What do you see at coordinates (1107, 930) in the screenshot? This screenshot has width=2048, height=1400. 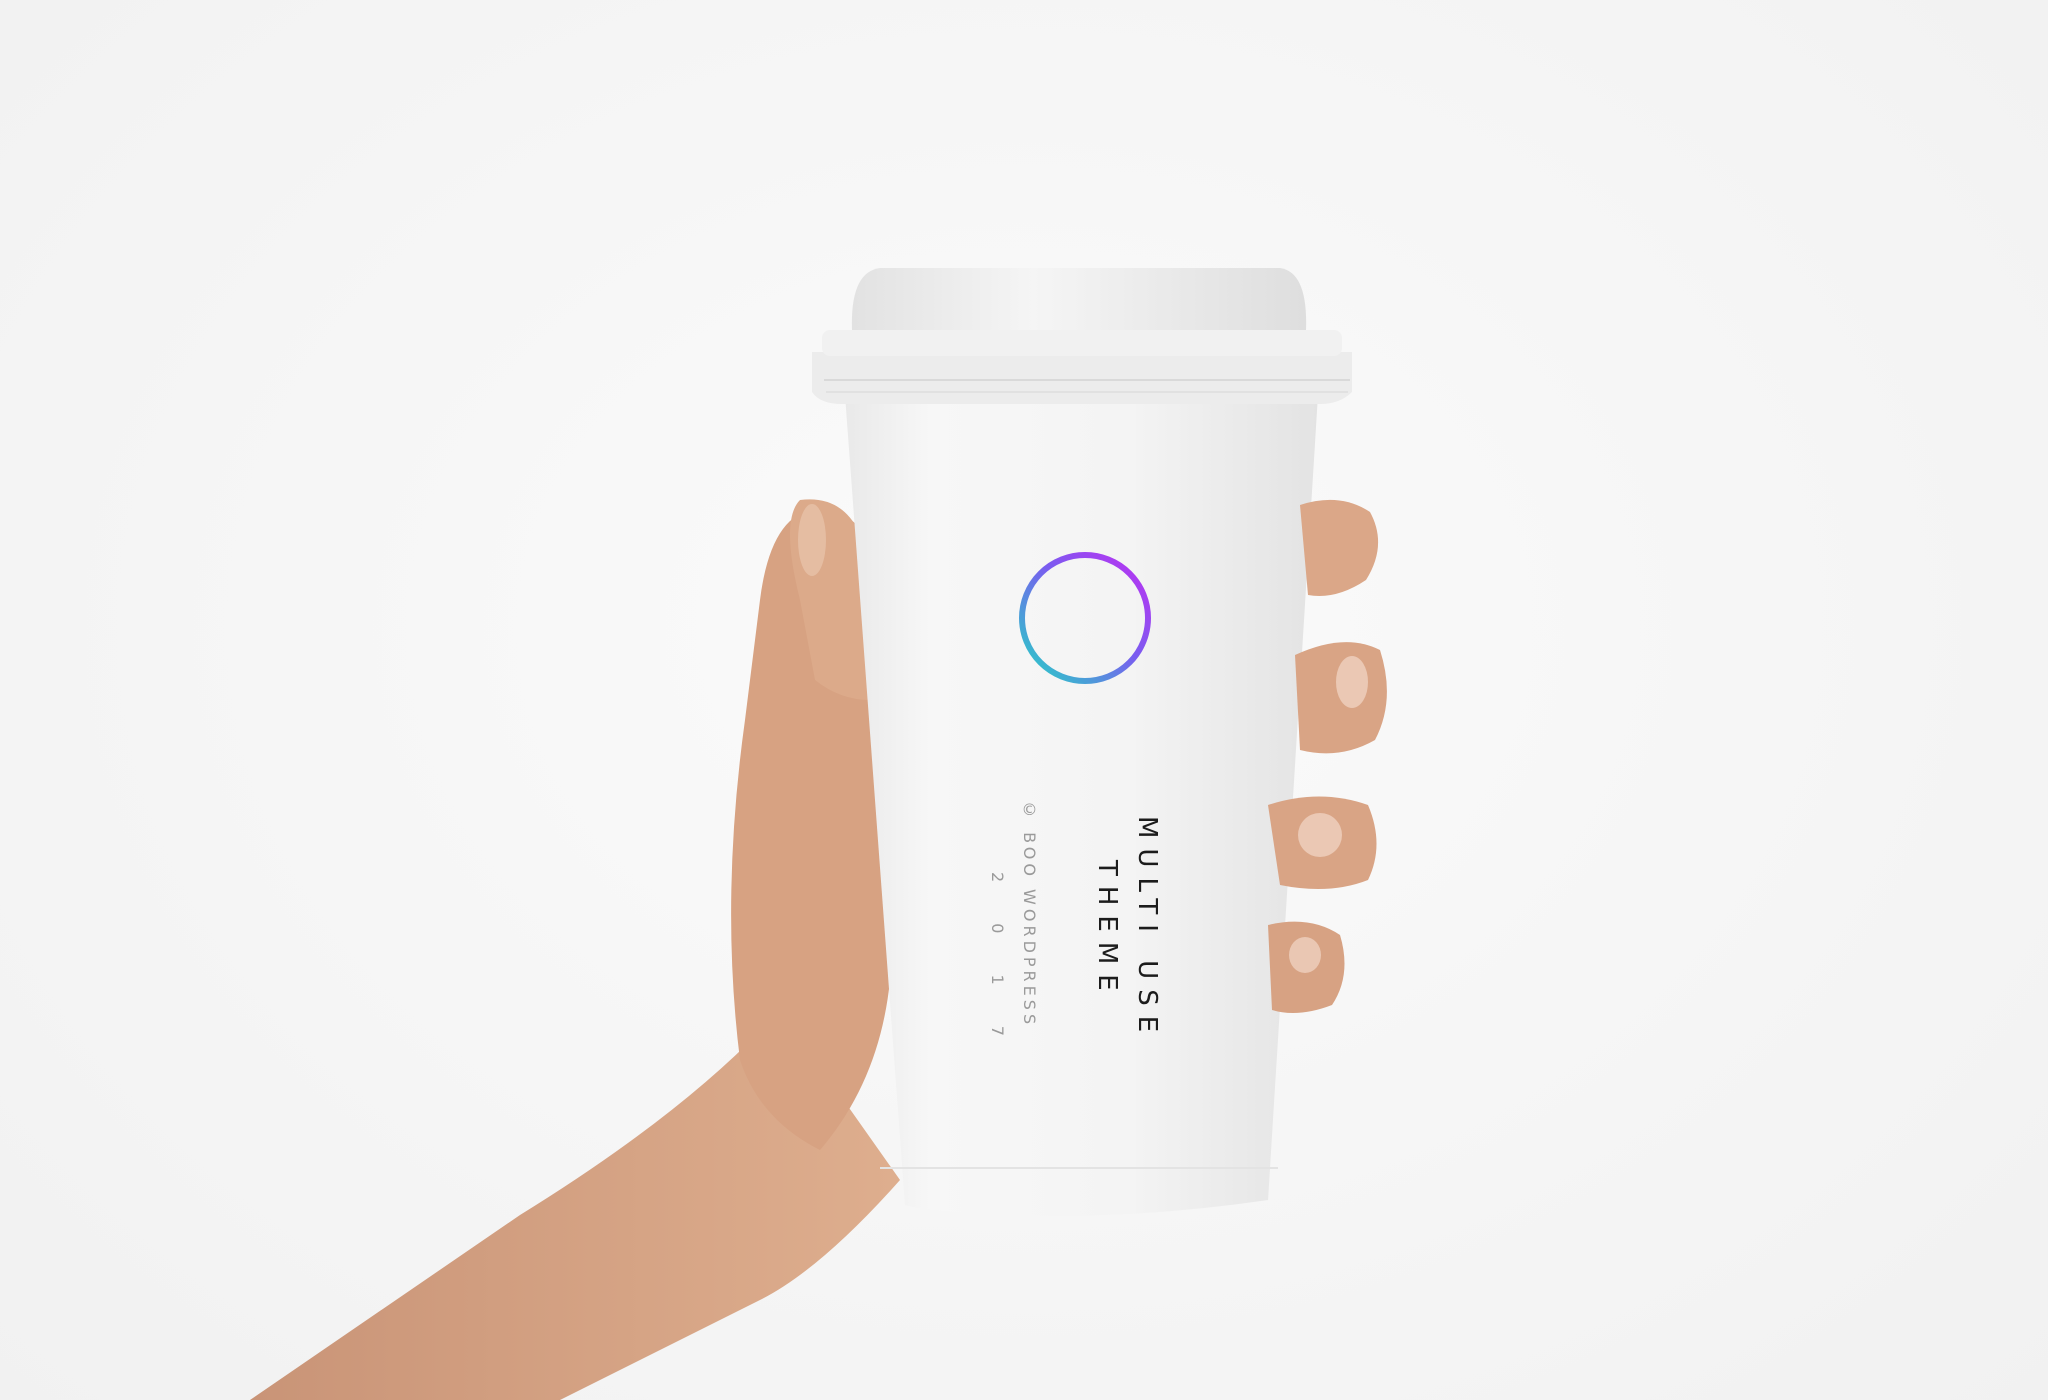 I see `cup-title-line-2: THEME` at bounding box center [1107, 930].